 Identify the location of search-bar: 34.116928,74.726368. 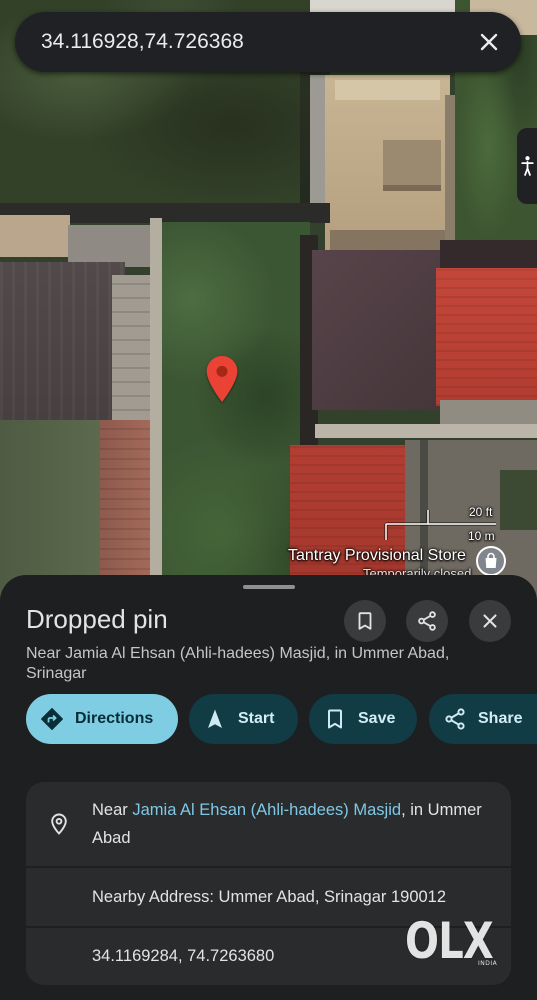
(268, 42).